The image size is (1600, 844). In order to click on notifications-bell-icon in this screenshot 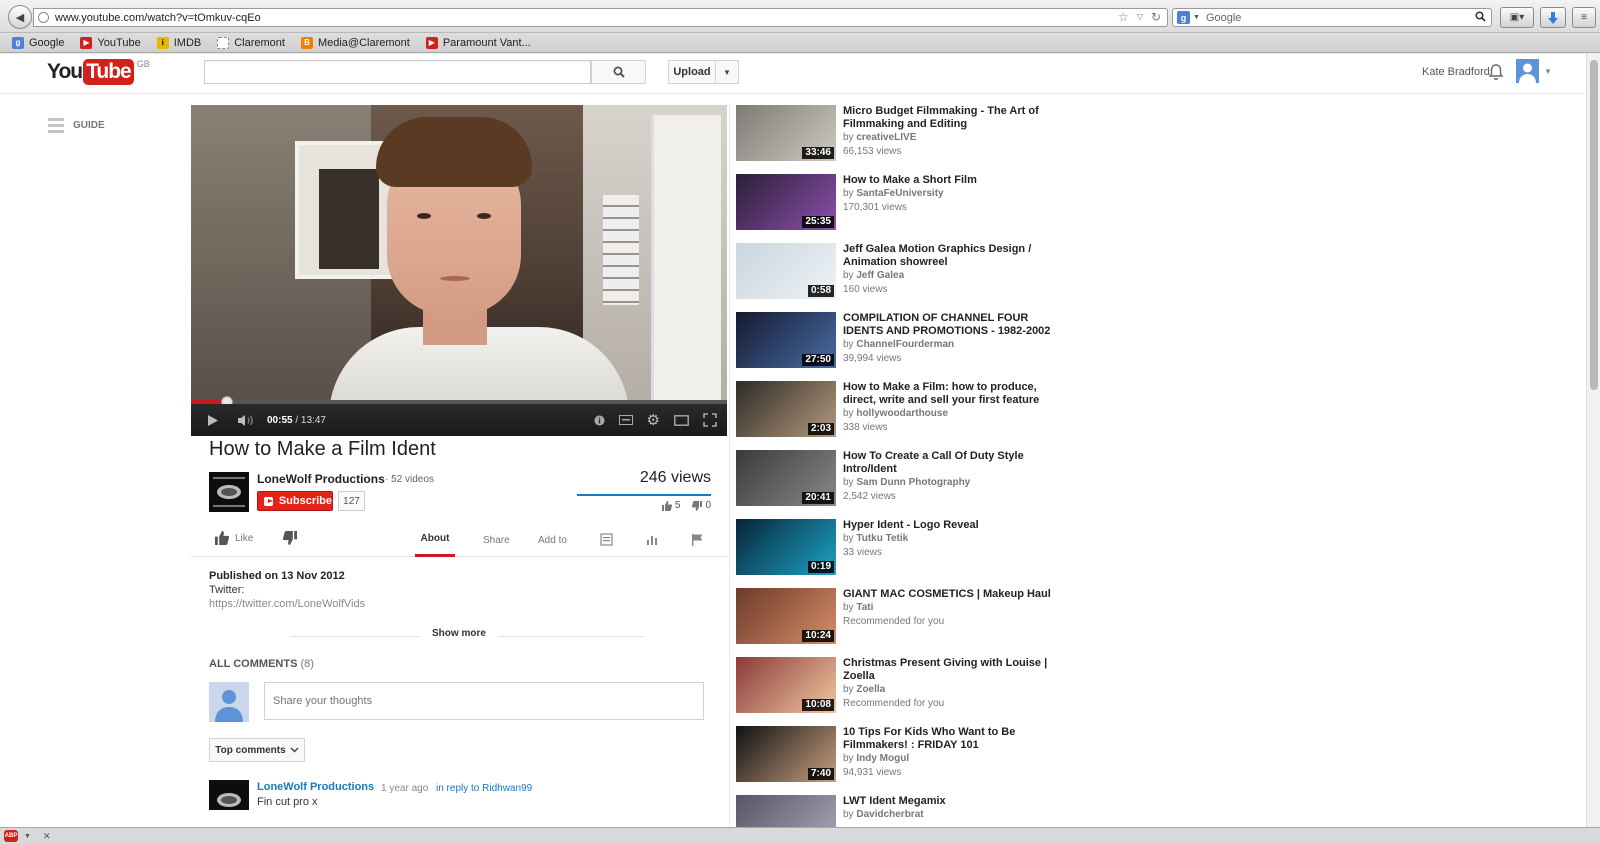, I will do `click(1496, 72)`.